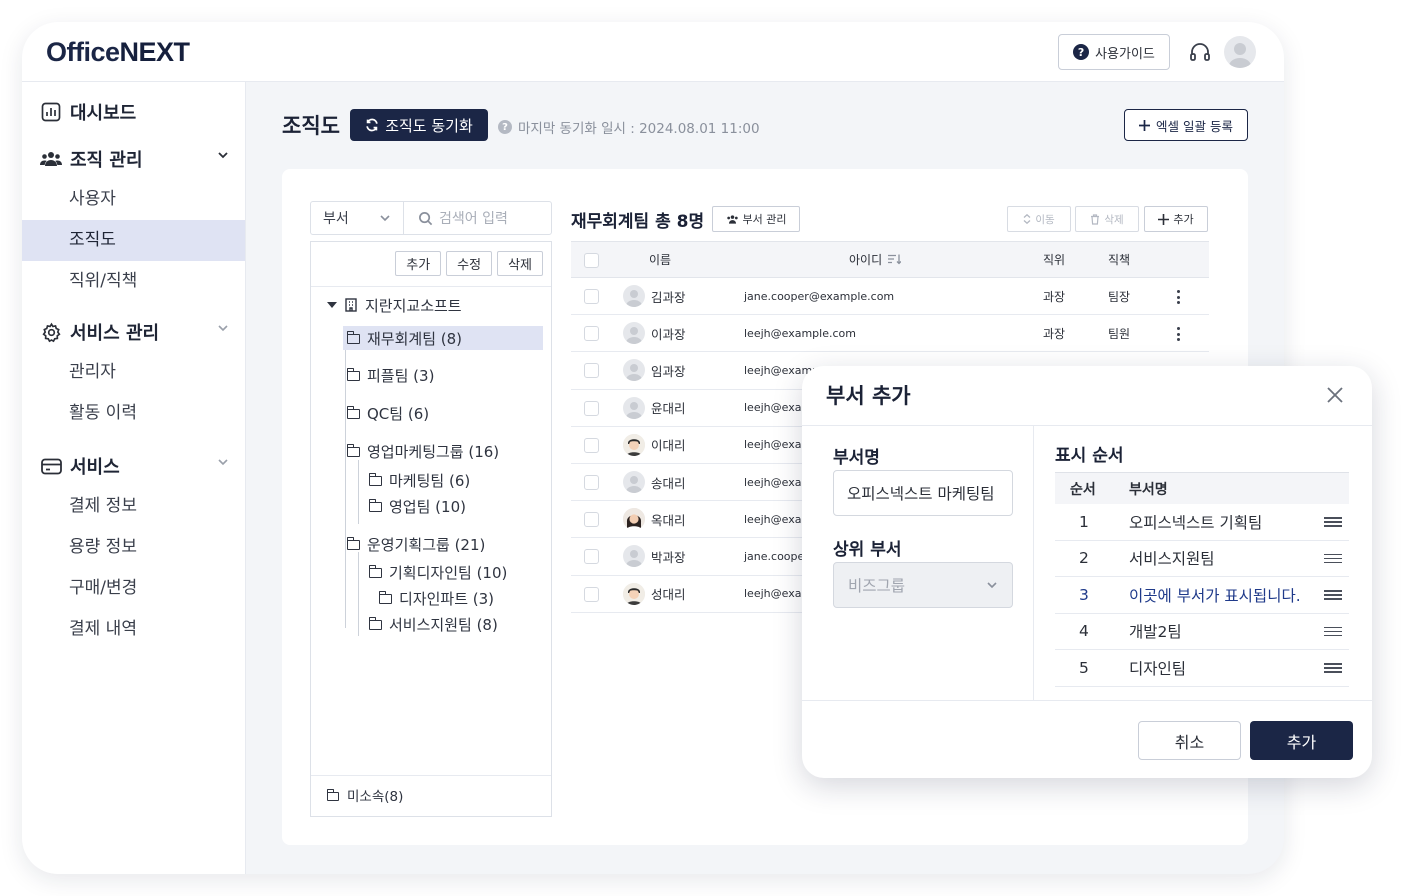  What do you see at coordinates (133, 281) in the screenshot?
I see `sidebar-item-positions: 직위/직책` at bounding box center [133, 281].